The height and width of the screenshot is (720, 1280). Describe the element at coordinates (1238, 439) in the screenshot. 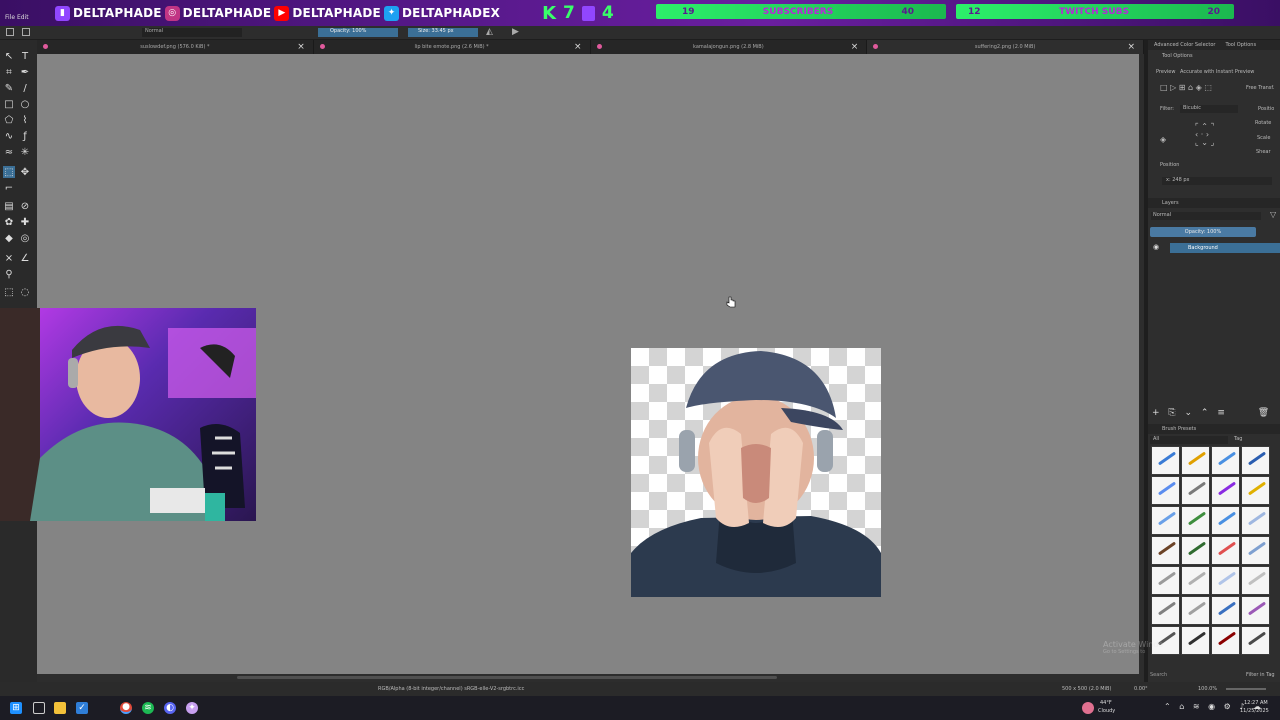

I see `brush-tag-select: Tag` at that location.